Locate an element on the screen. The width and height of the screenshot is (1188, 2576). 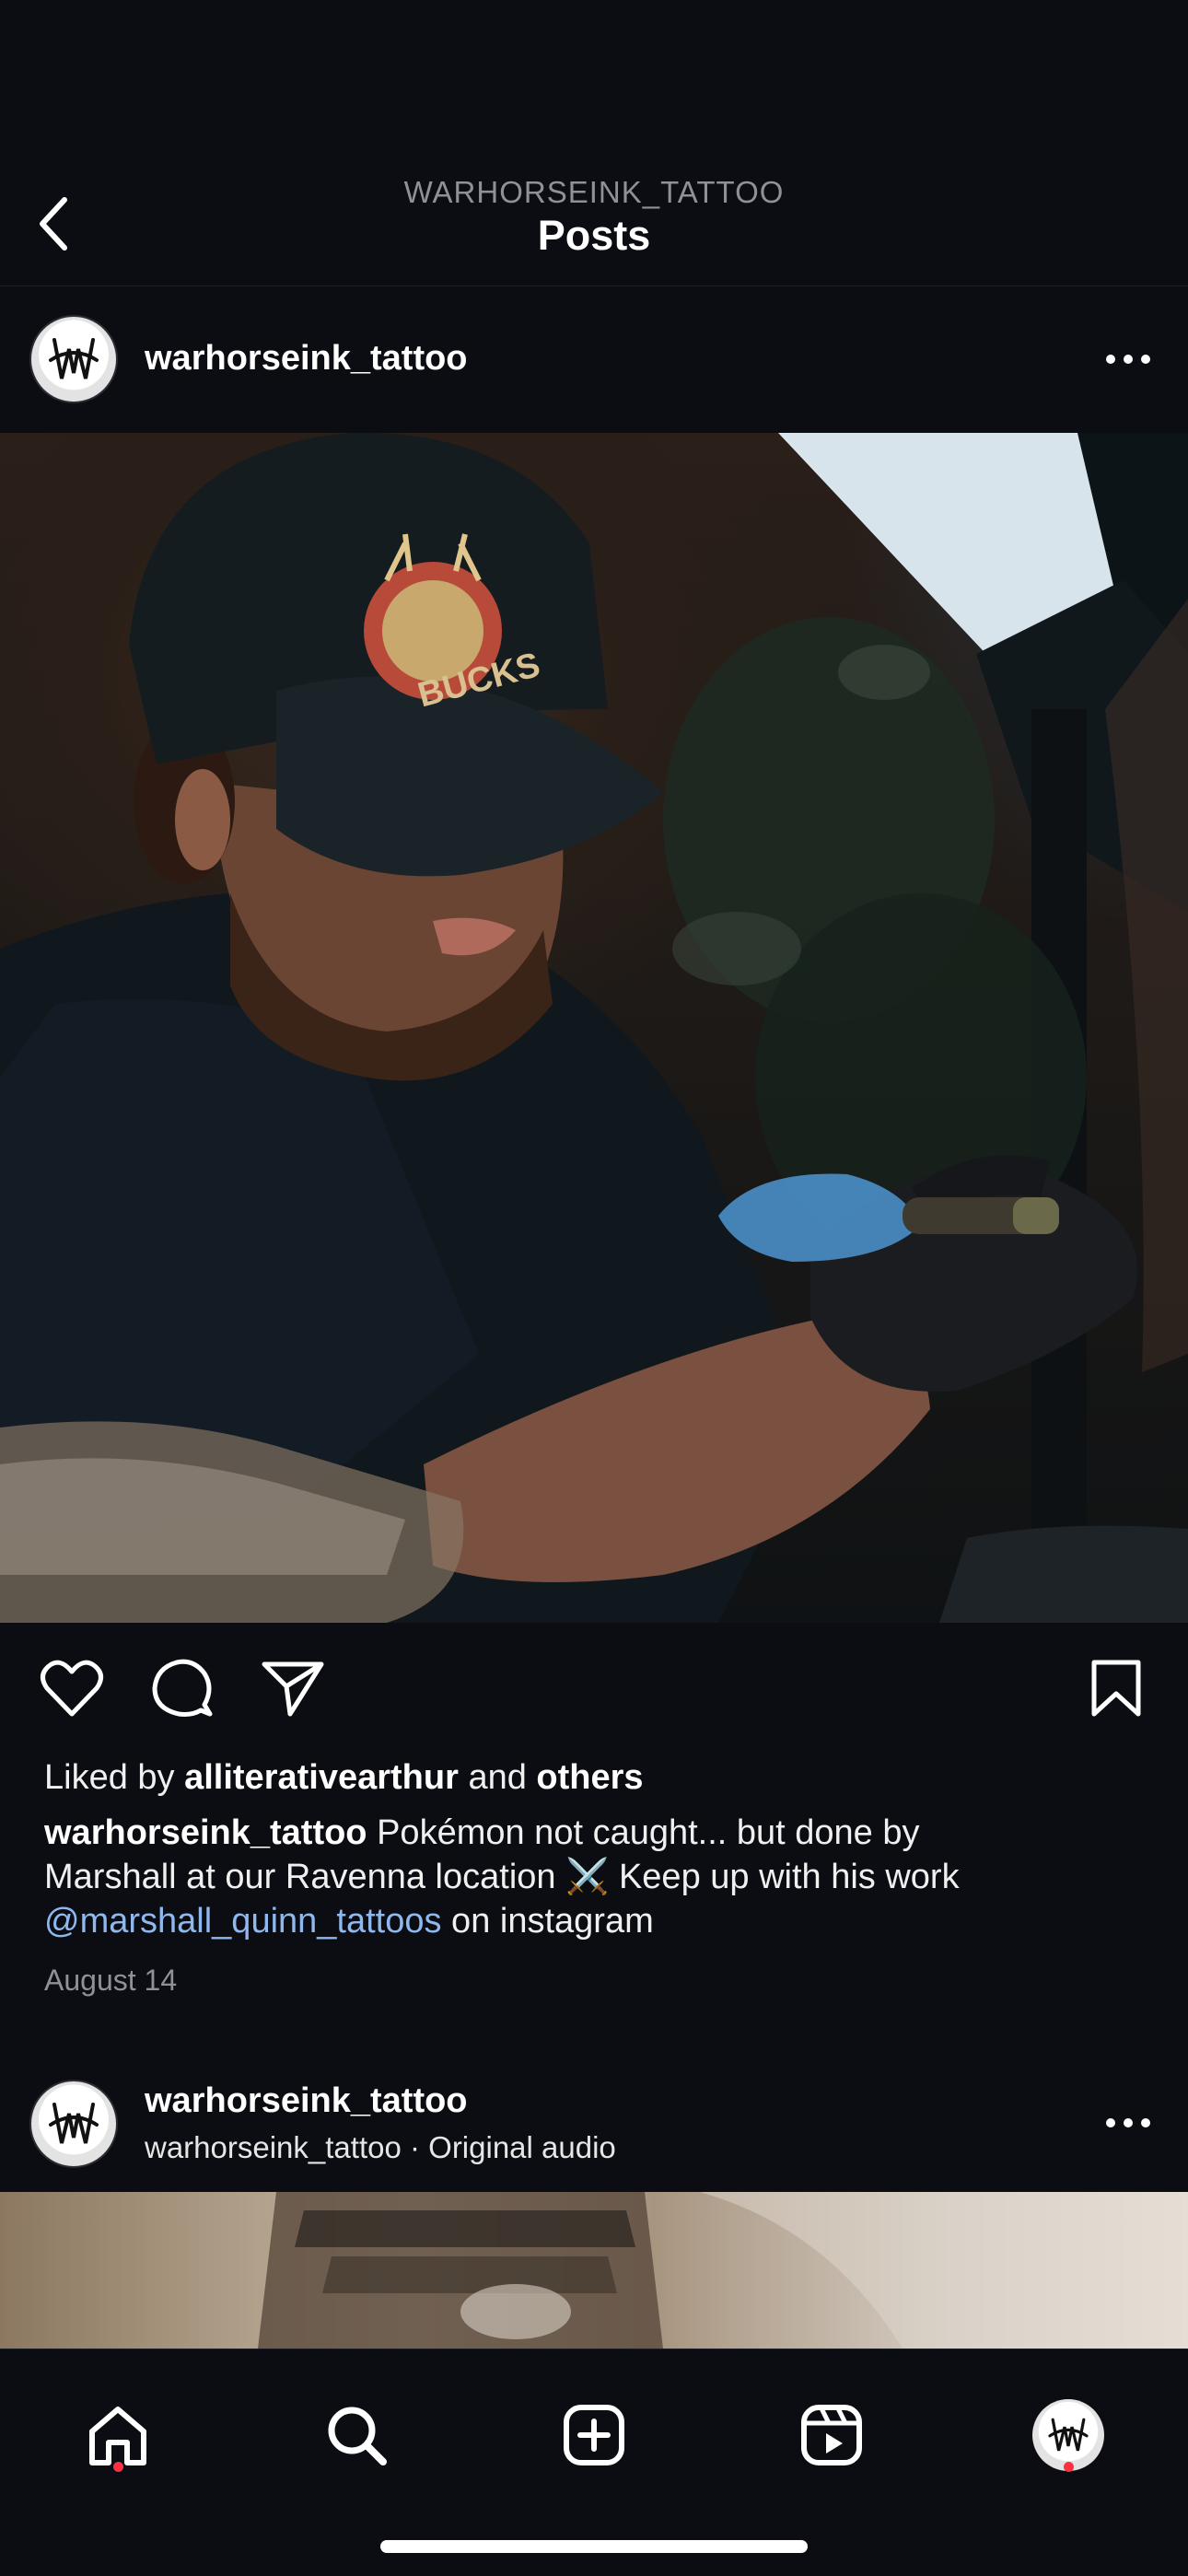
likes-summary: Liked by alliterativearthur and others is located at coordinates (344, 1777).